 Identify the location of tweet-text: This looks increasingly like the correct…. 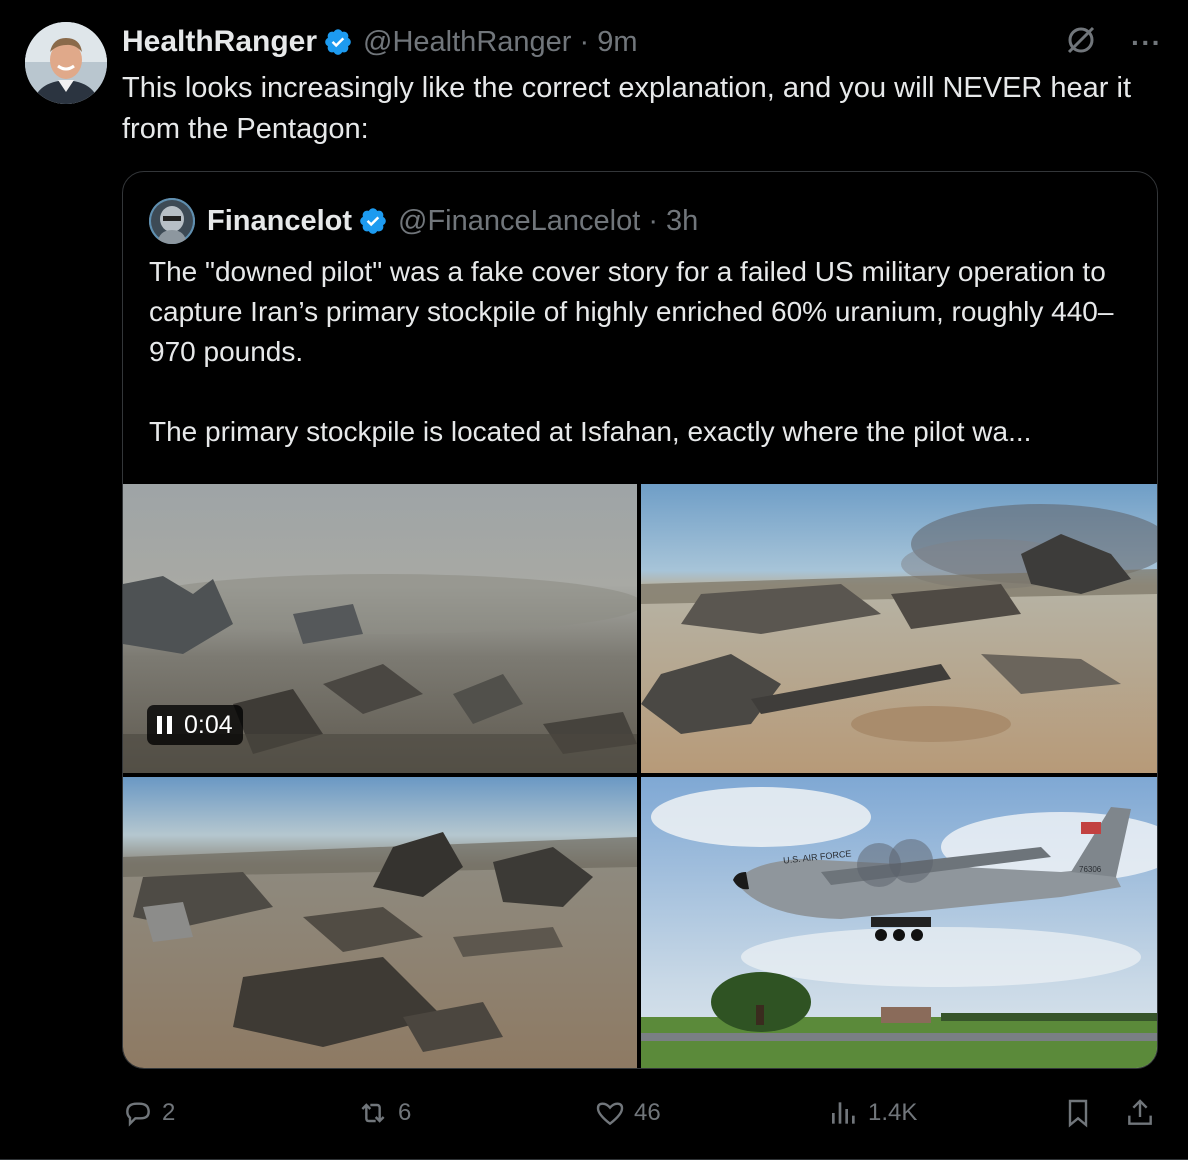
(627, 108).